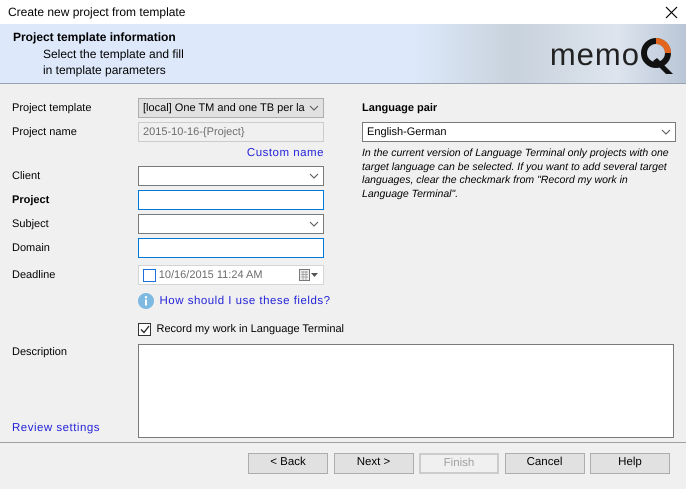 The width and height of the screenshot is (686, 489). What do you see at coordinates (250, 329) in the screenshot?
I see `checkbox-label: Record my work in Language Terminal` at bounding box center [250, 329].